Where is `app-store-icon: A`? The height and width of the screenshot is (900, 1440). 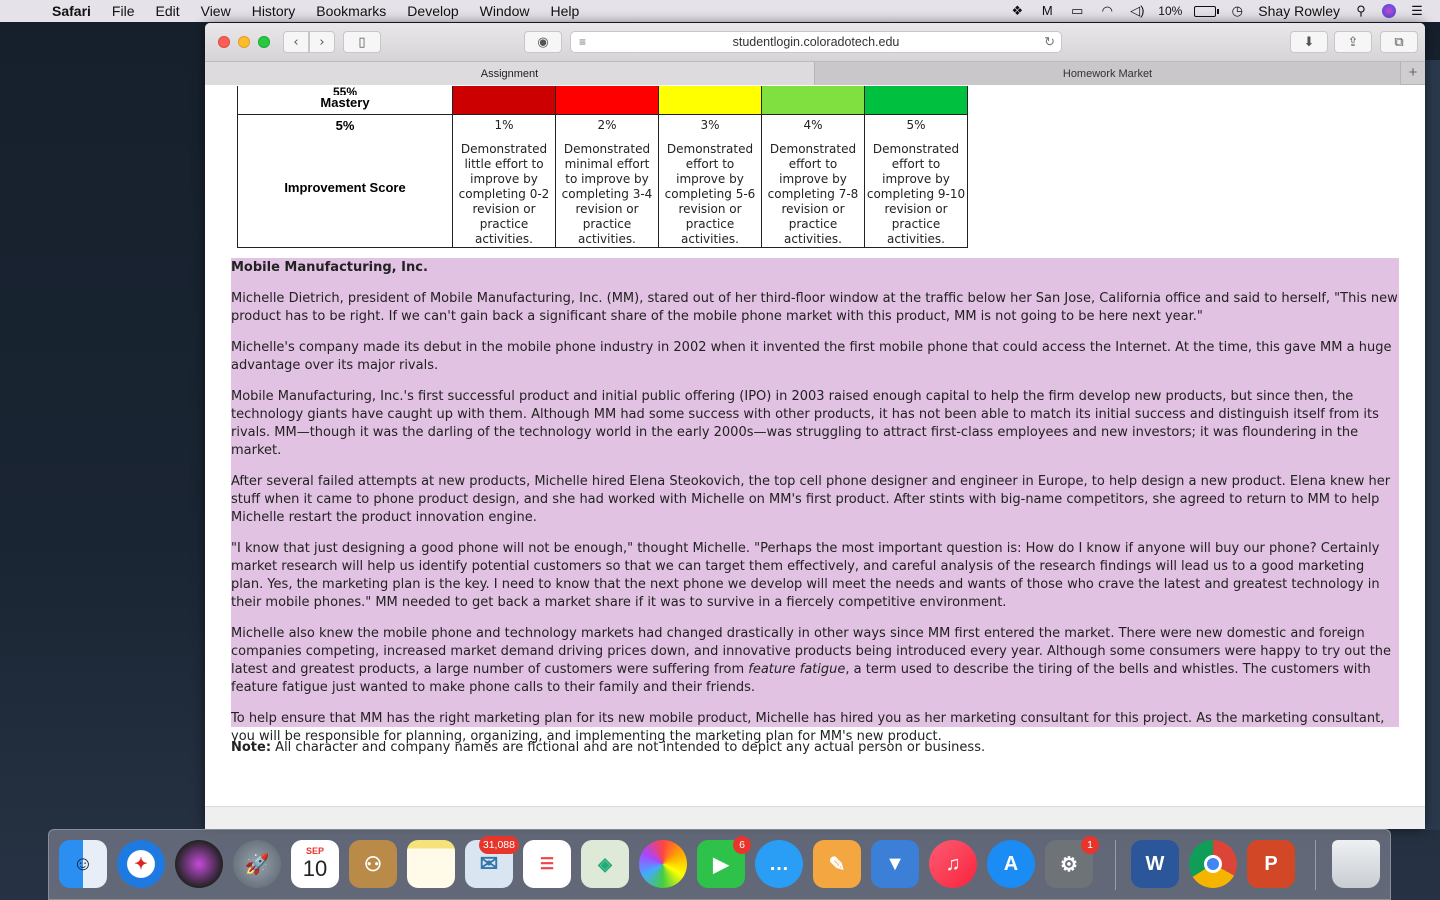 app-store-icon: A is located at coordinates (1011, 864).